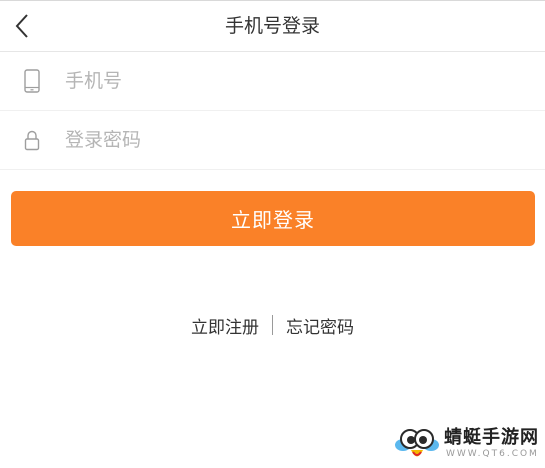  I want to click on watermark-text: 蜻蜓手游网, so click(491, 437).